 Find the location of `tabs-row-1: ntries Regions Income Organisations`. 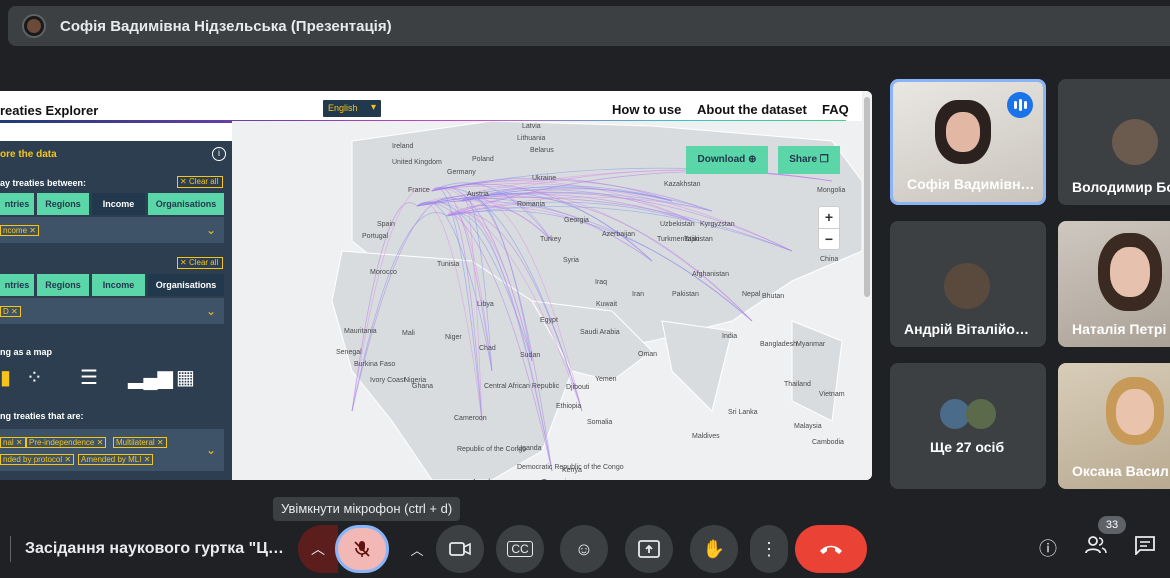

tabs-row-1: ntries Regions Income Organisations is located at coordinates (112, 204).